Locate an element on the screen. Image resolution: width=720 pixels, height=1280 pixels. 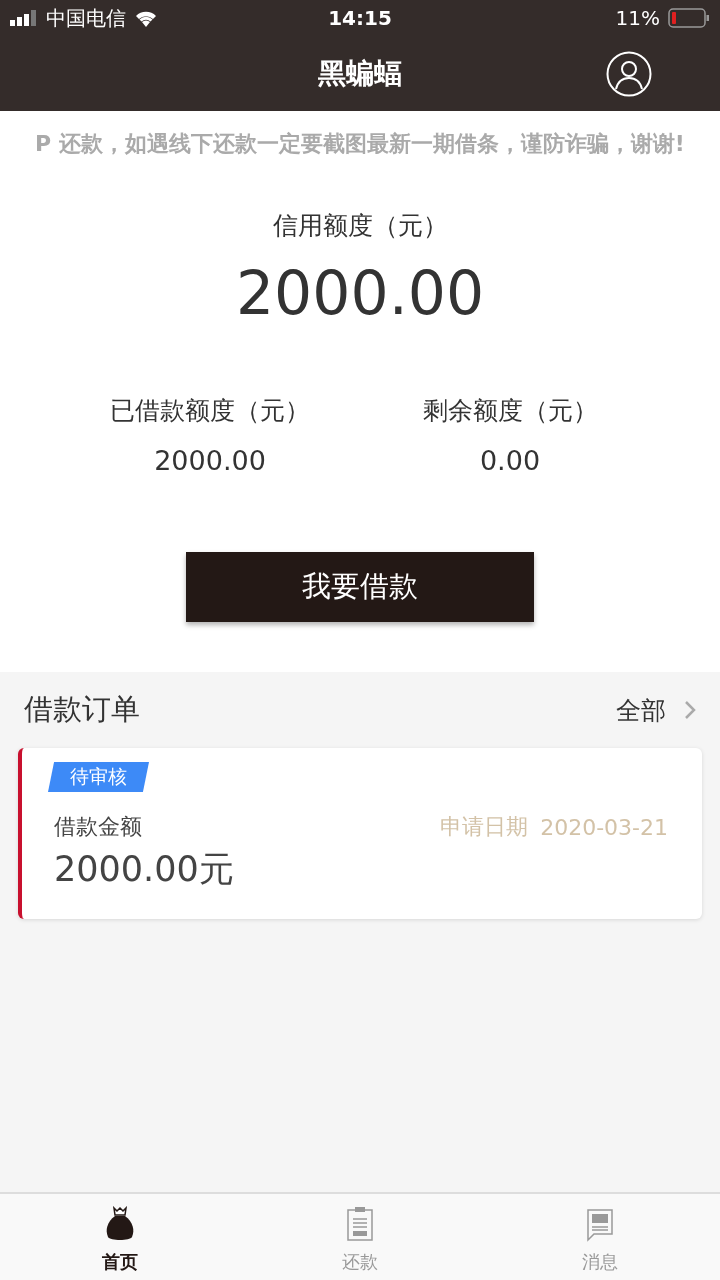
tab-item: 首页 is located at coordinates (120, 1237).